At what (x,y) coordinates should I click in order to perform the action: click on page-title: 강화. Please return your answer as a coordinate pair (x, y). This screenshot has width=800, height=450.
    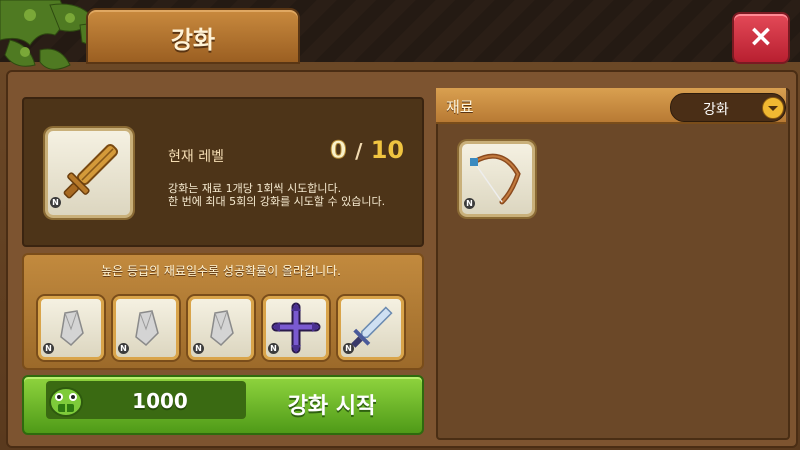
    Looking at the image, I should click on (193, 40).